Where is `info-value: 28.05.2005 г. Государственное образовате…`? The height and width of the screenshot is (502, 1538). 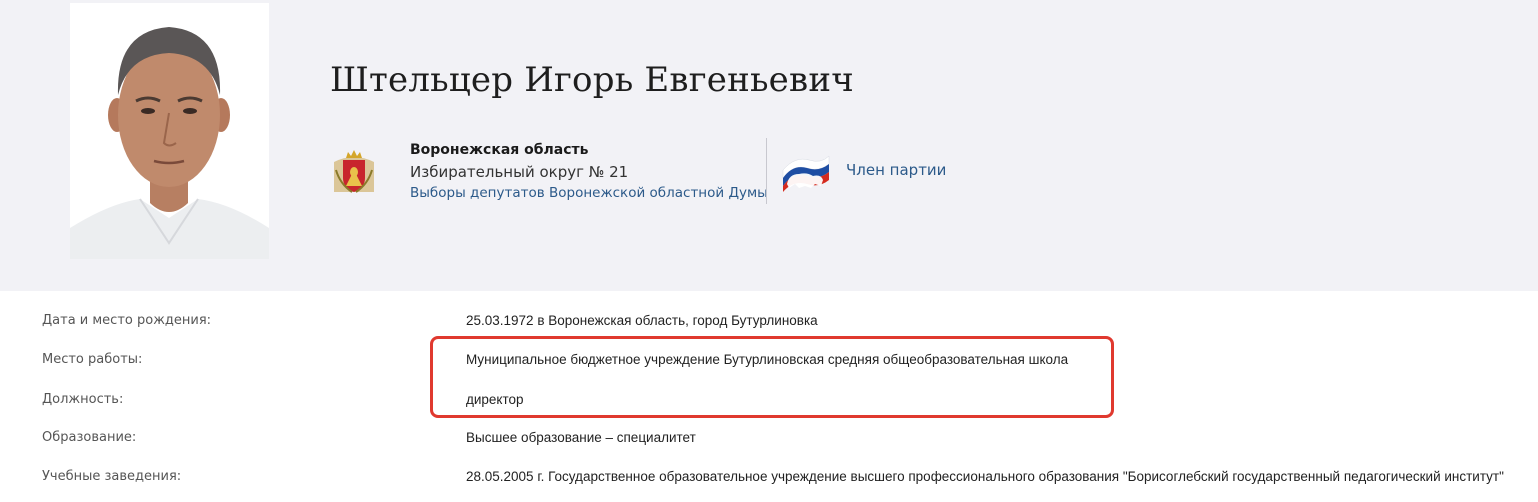
info-value: 28.05.2005 г. Государственное образовате… is located at coordinates (985, 476).